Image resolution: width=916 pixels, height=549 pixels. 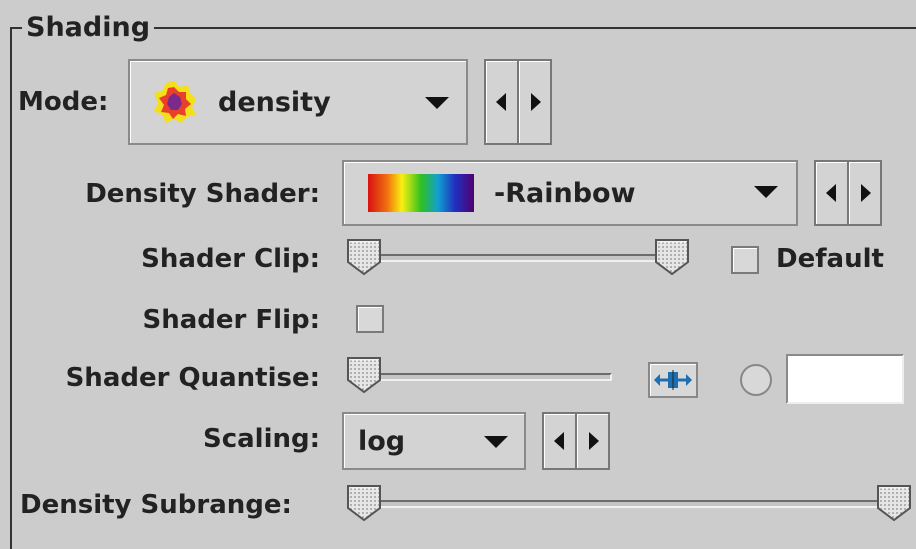 I want to click on mode-value: density, so click(x=274, y=102).